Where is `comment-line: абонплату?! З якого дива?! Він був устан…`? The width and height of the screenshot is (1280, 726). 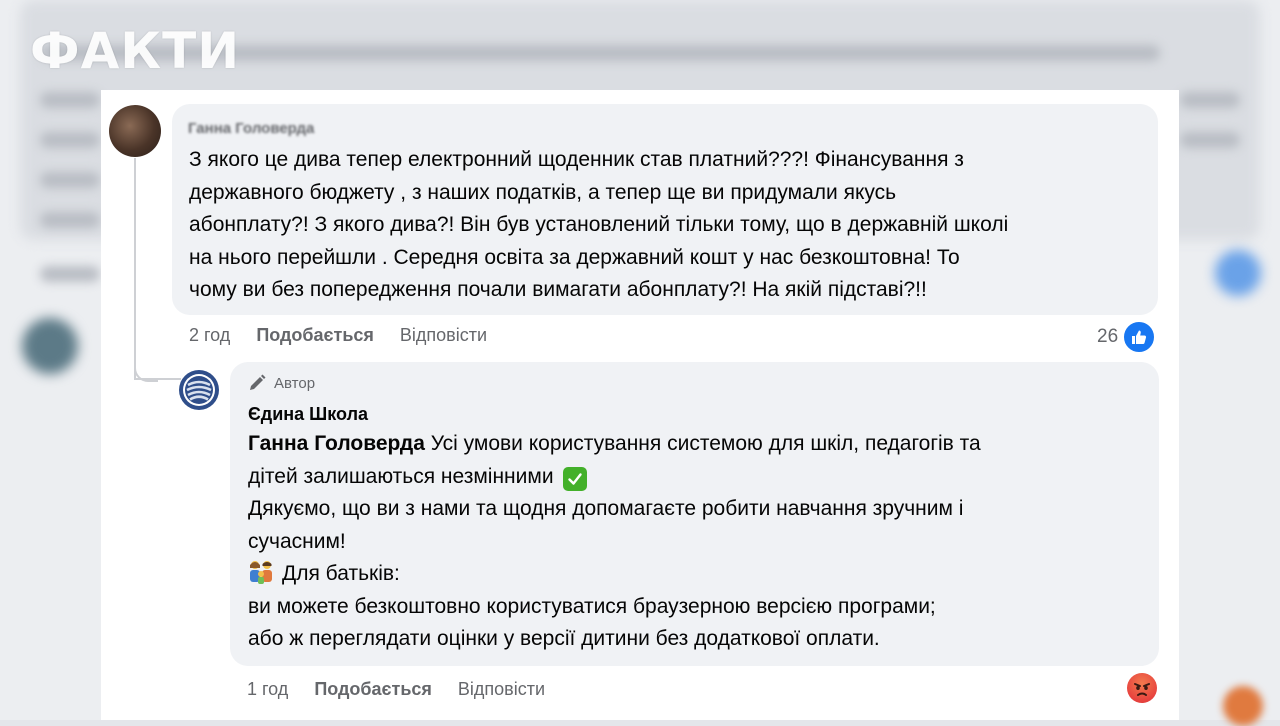
comment-line: абонплату?! З якого дива?! Він був устан… is located at coordinates (599, 224).